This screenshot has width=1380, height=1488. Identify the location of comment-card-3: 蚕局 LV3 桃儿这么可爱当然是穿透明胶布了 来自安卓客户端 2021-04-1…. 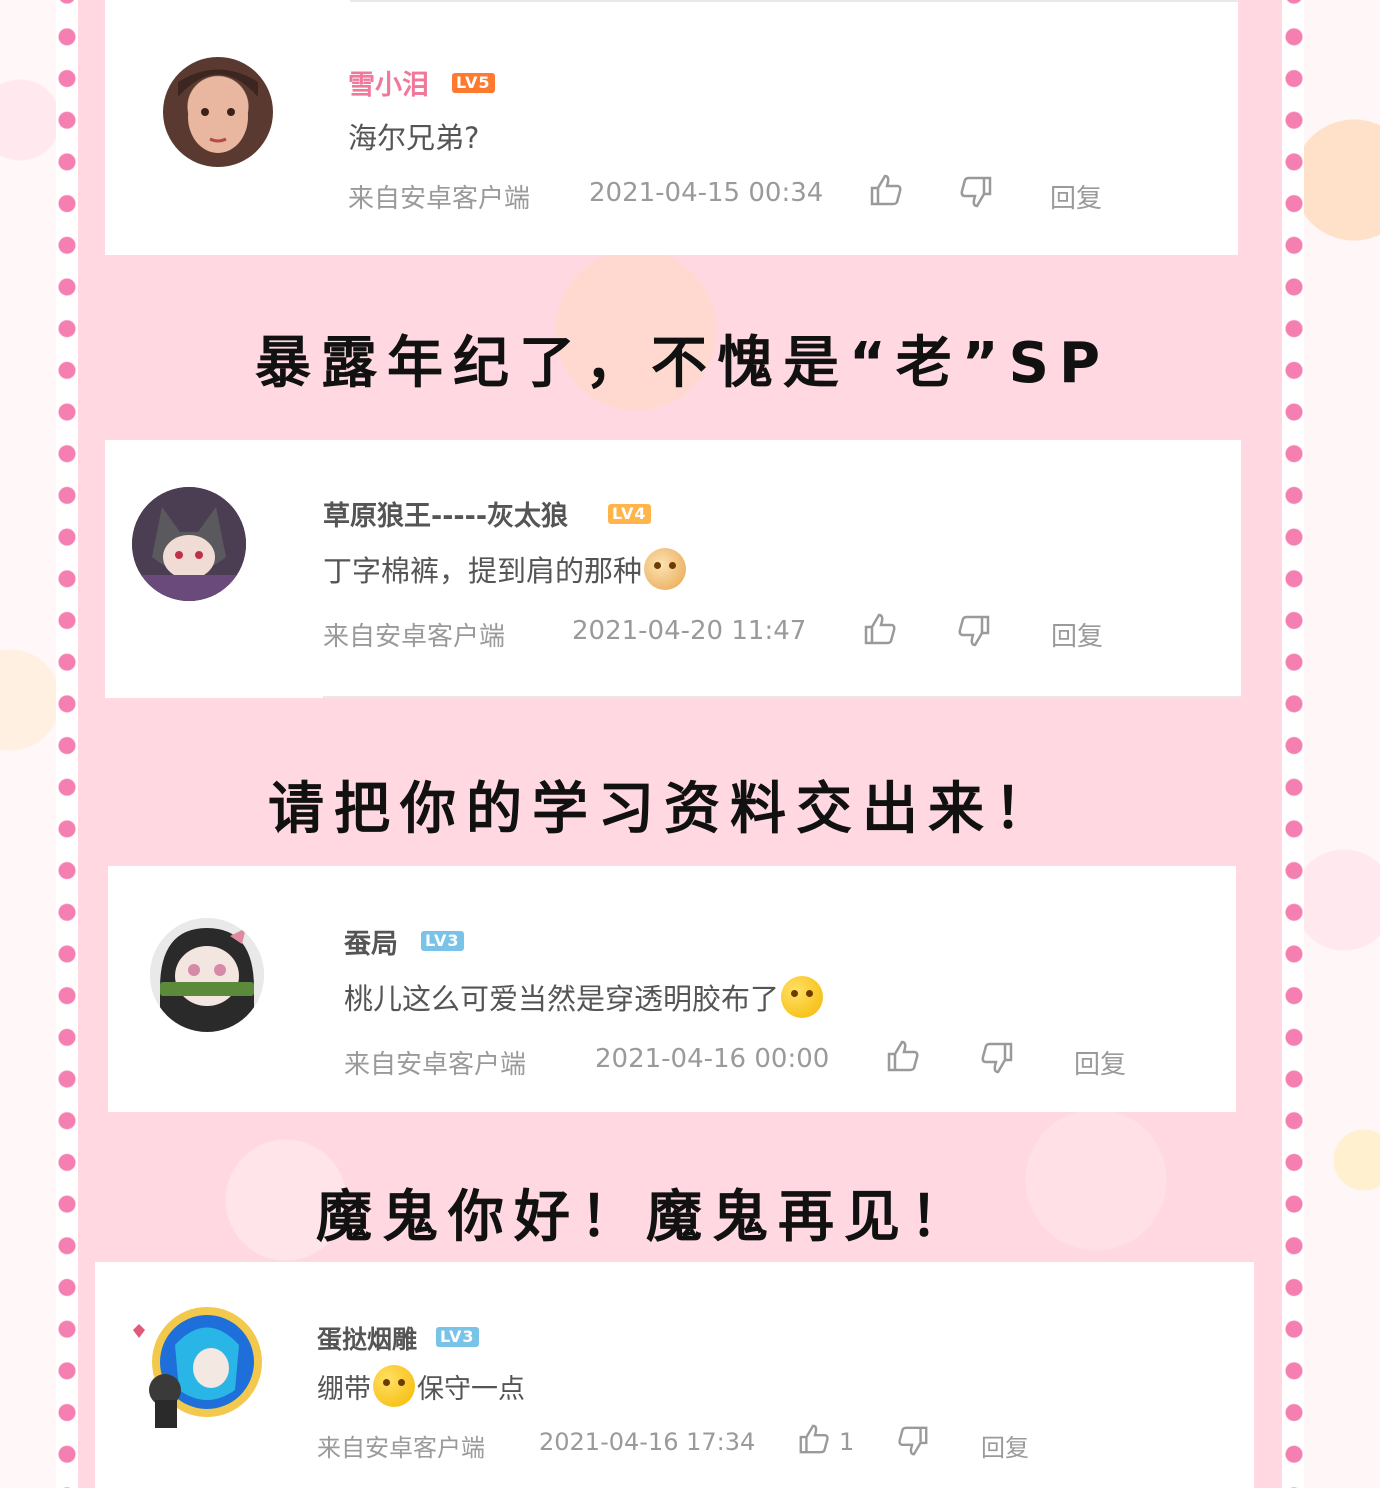
(672, 989).